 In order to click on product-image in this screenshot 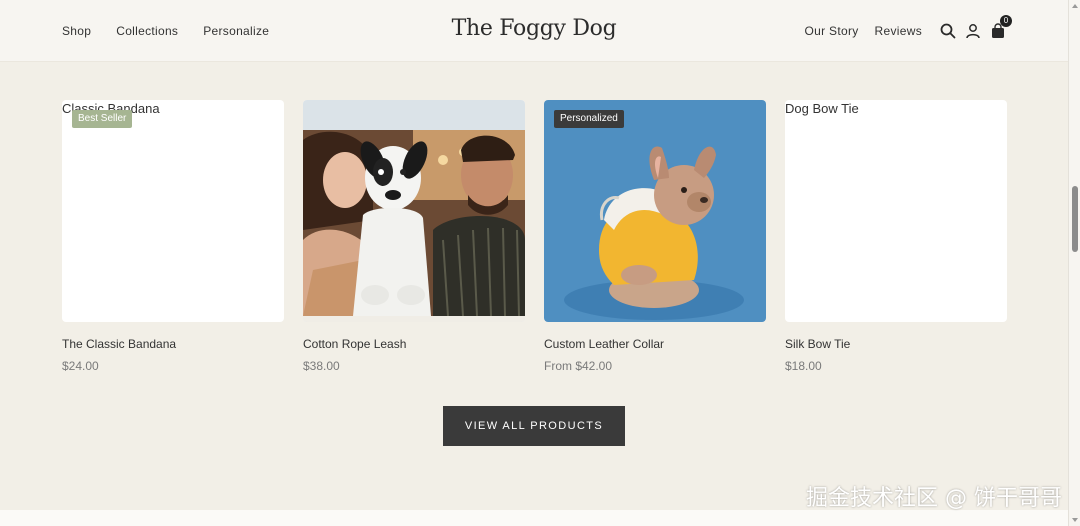, I will do `click(414, 211)`.